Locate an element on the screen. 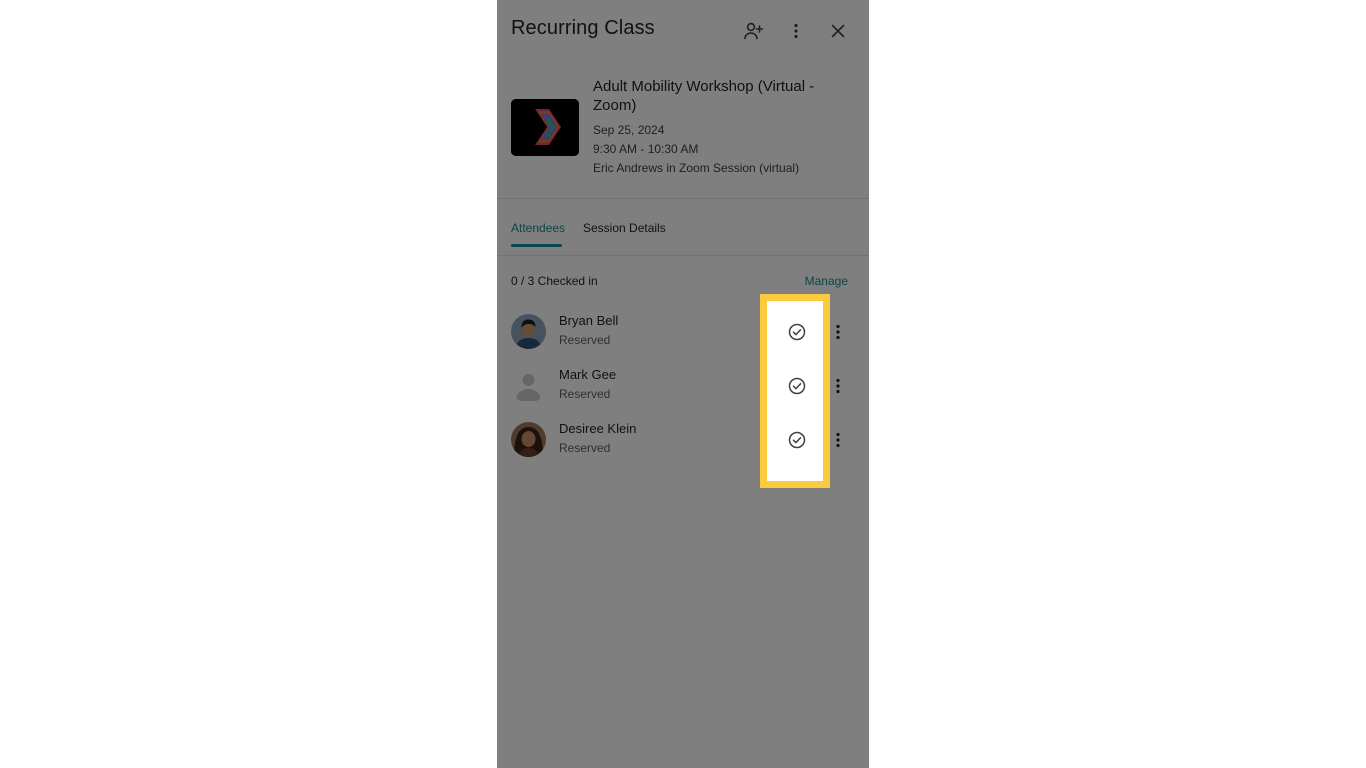 The height and width of the screenshot is (768, 1366). checked-in-count: 0 / 3 Checked in is located at coordinates (554, 281).